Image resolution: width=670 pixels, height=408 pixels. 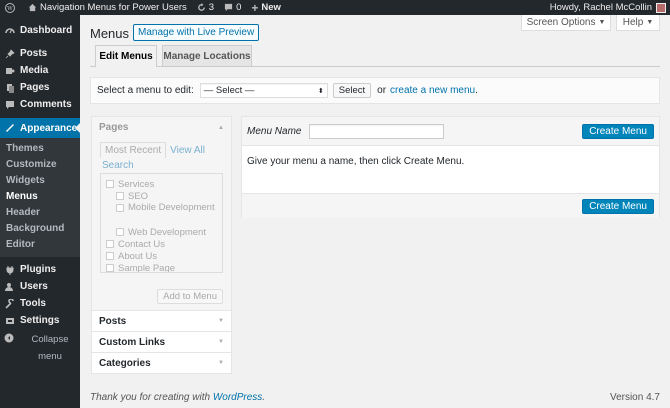 I want to click on collapse-menu-button: Collapse menu, so click(x=40, y=348).